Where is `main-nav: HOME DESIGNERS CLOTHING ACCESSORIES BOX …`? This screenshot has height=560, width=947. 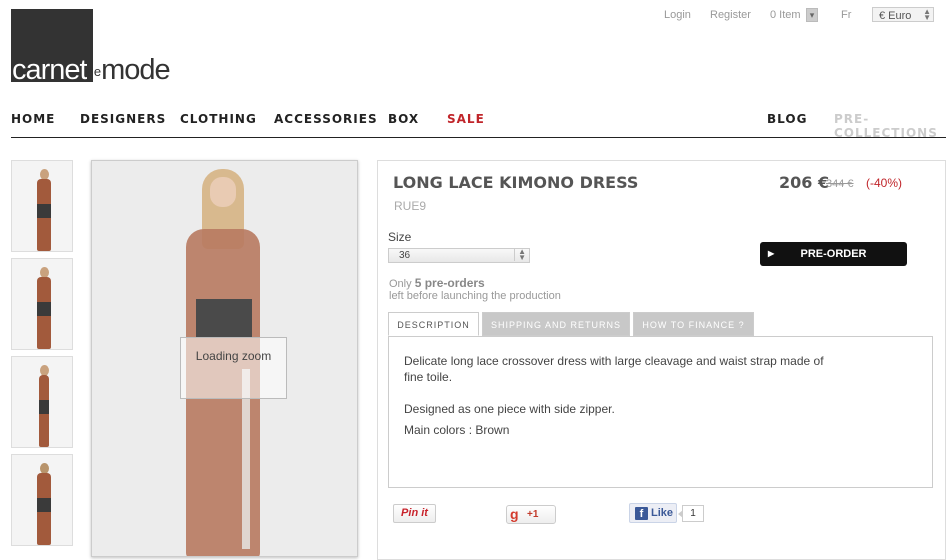
main-nav: HOME DESIGNERS CLOTHING ACCESSORIES BOX … is located at coordinates (475, 125).